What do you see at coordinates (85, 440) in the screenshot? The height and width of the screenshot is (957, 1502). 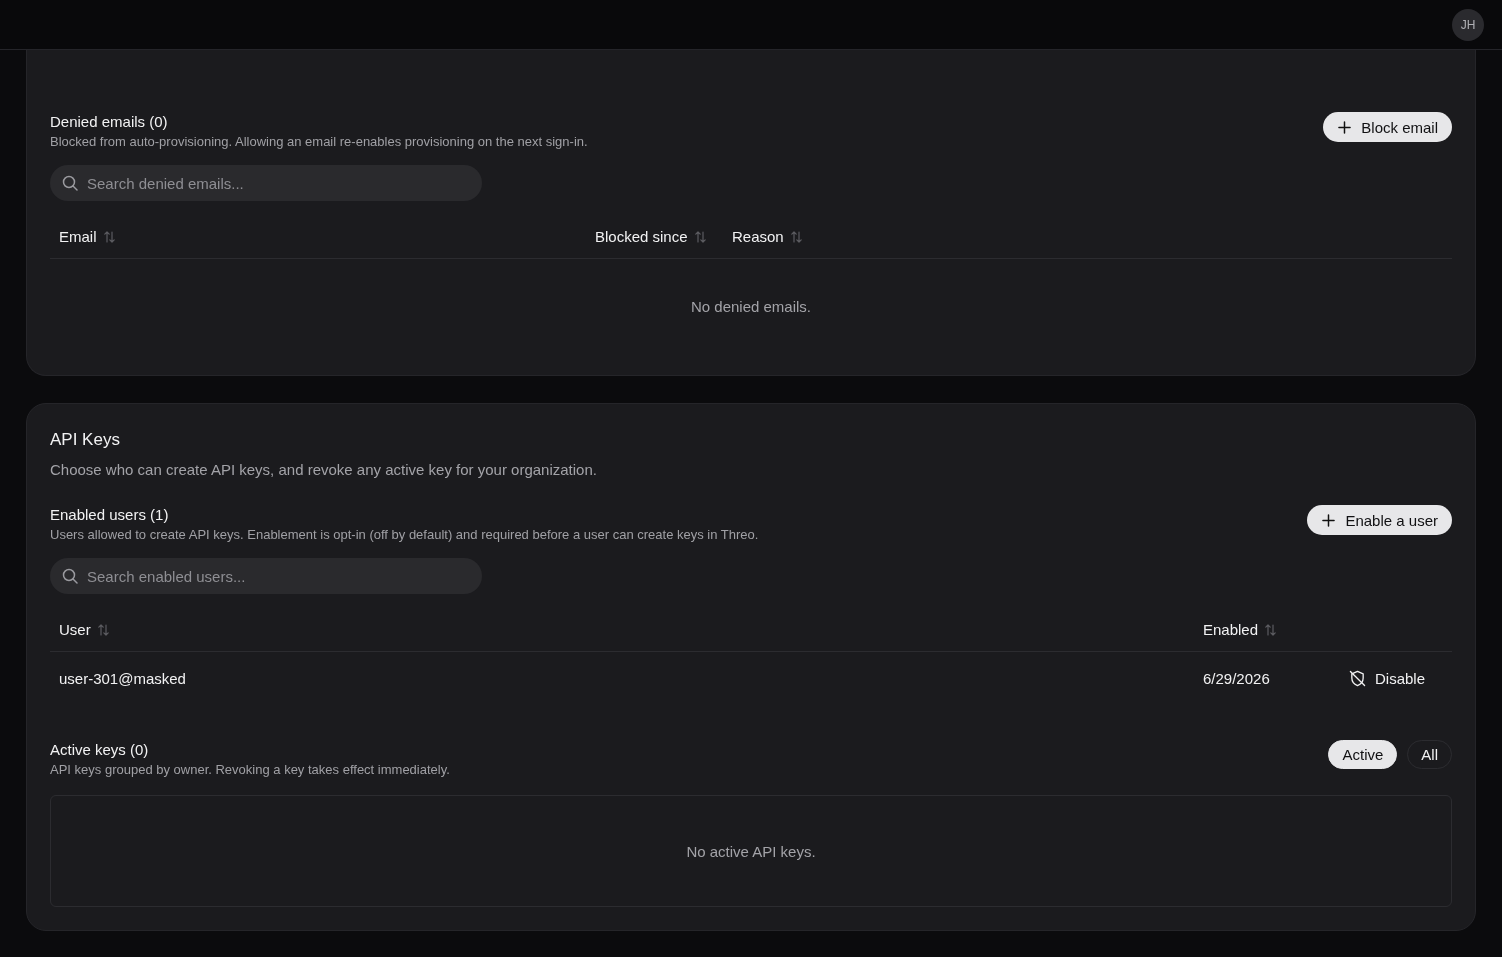 I see `card-title: API Keys` at bounding box center [85, 440].